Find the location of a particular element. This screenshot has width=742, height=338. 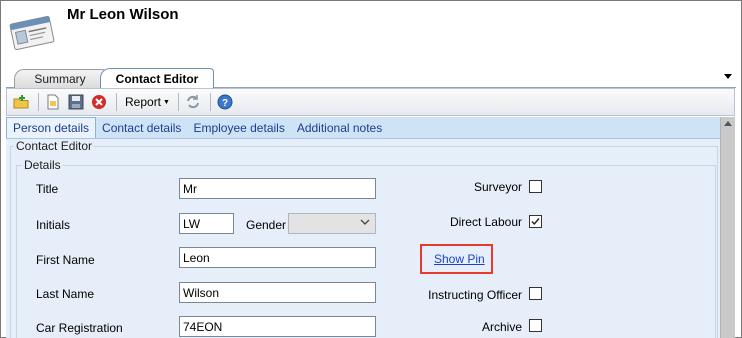

page-title: Mr Leon Wilson is located at coordinates (123, 14).